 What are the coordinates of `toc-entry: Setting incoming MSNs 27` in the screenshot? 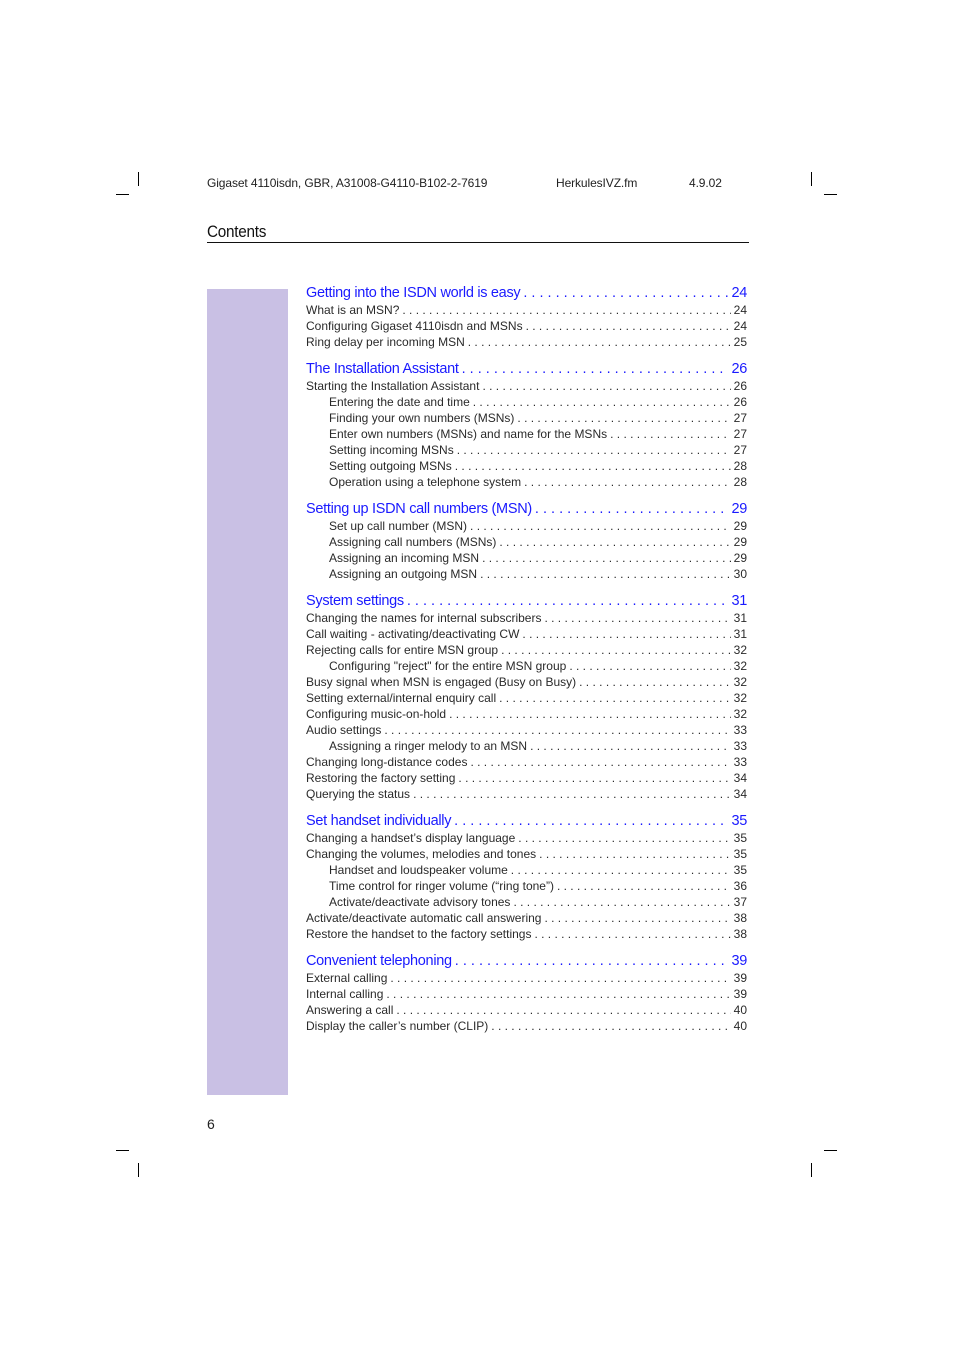 It's located at (526, 450).